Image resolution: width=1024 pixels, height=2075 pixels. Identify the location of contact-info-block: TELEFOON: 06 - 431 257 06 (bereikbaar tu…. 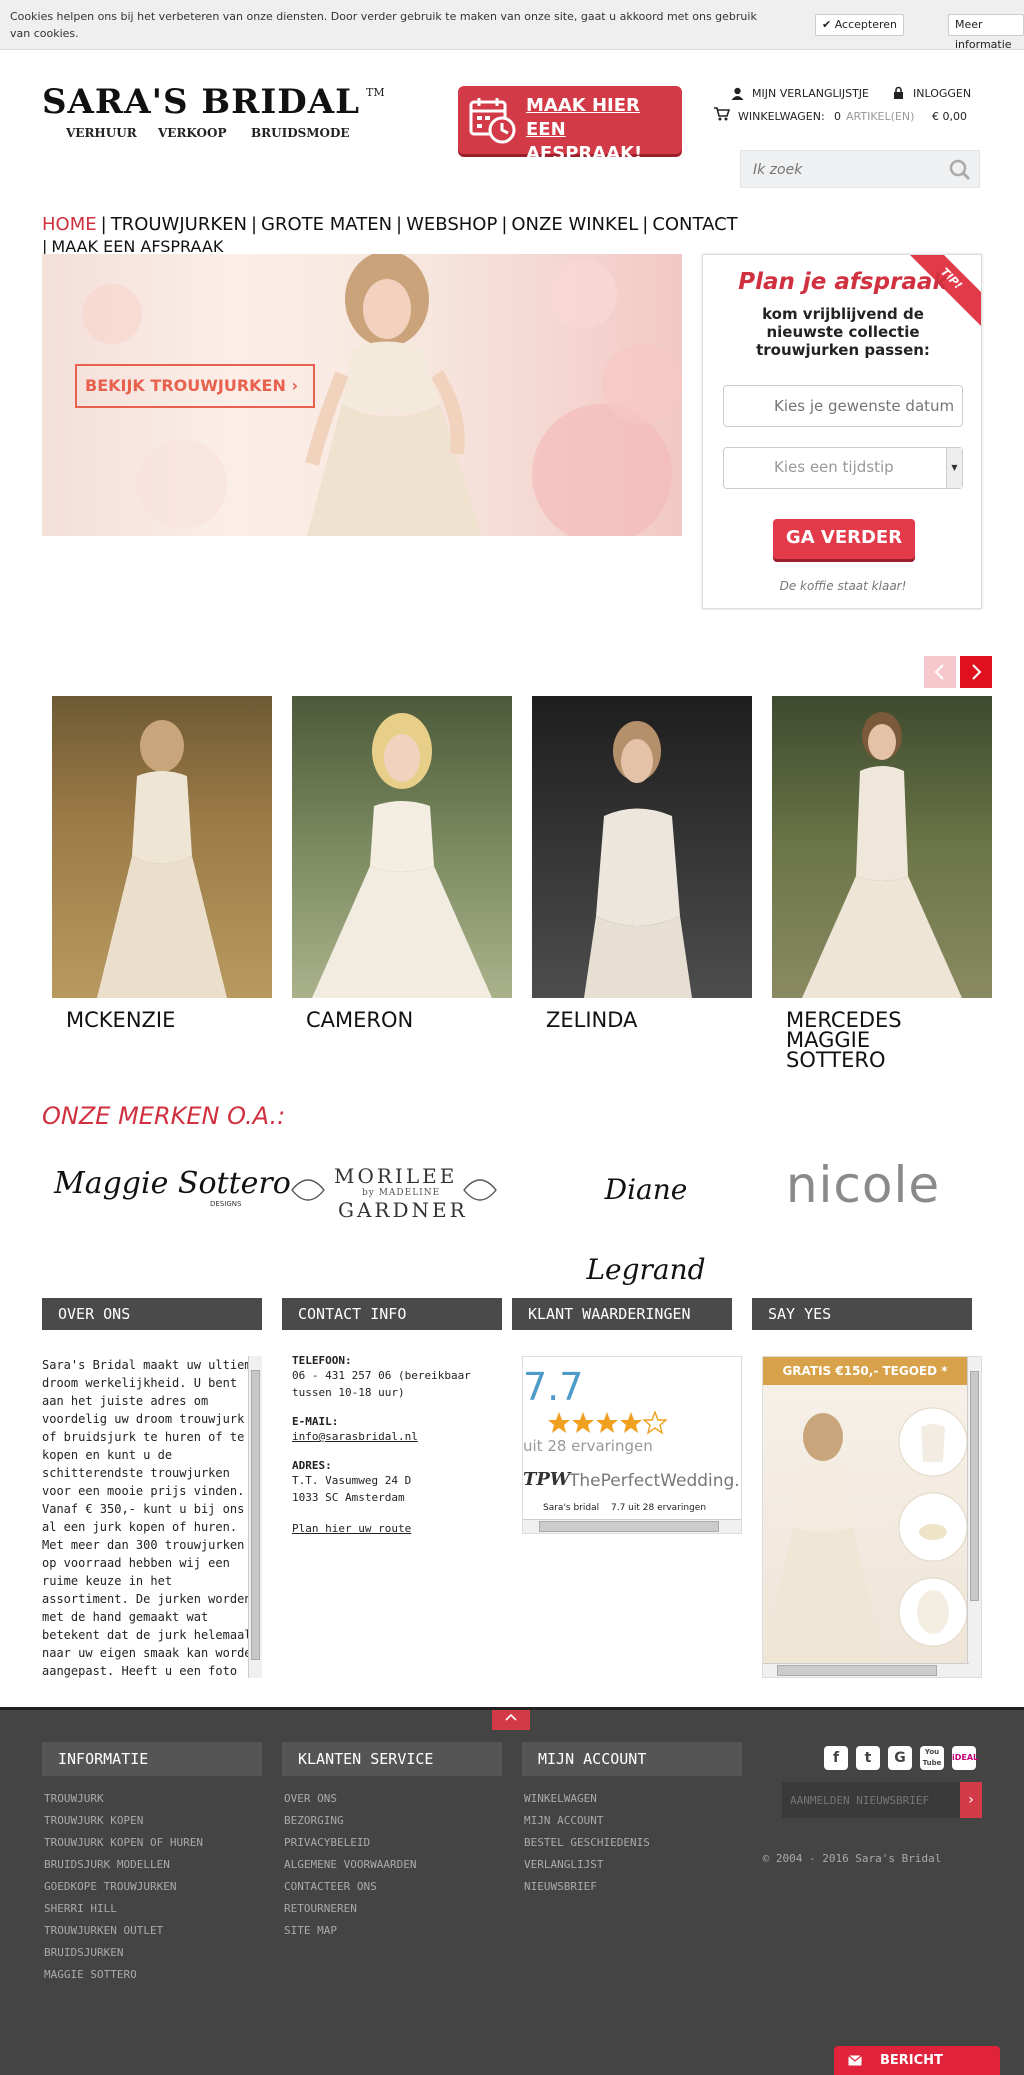
(397, 1445).